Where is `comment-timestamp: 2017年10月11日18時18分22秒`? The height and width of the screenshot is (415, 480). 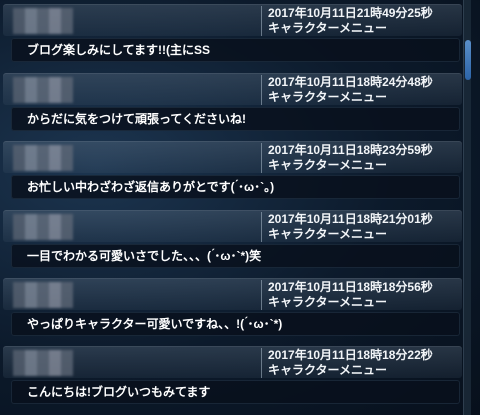
comment-timestamp: 2017年10月11日18時18分22秒 is located at coordinates (350, 355).